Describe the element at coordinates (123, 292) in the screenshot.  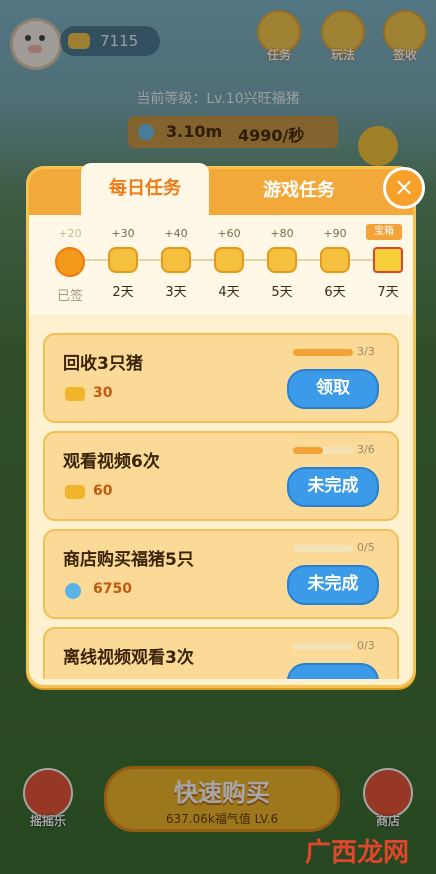
I see `checkin-day-label: 2天` at that location.